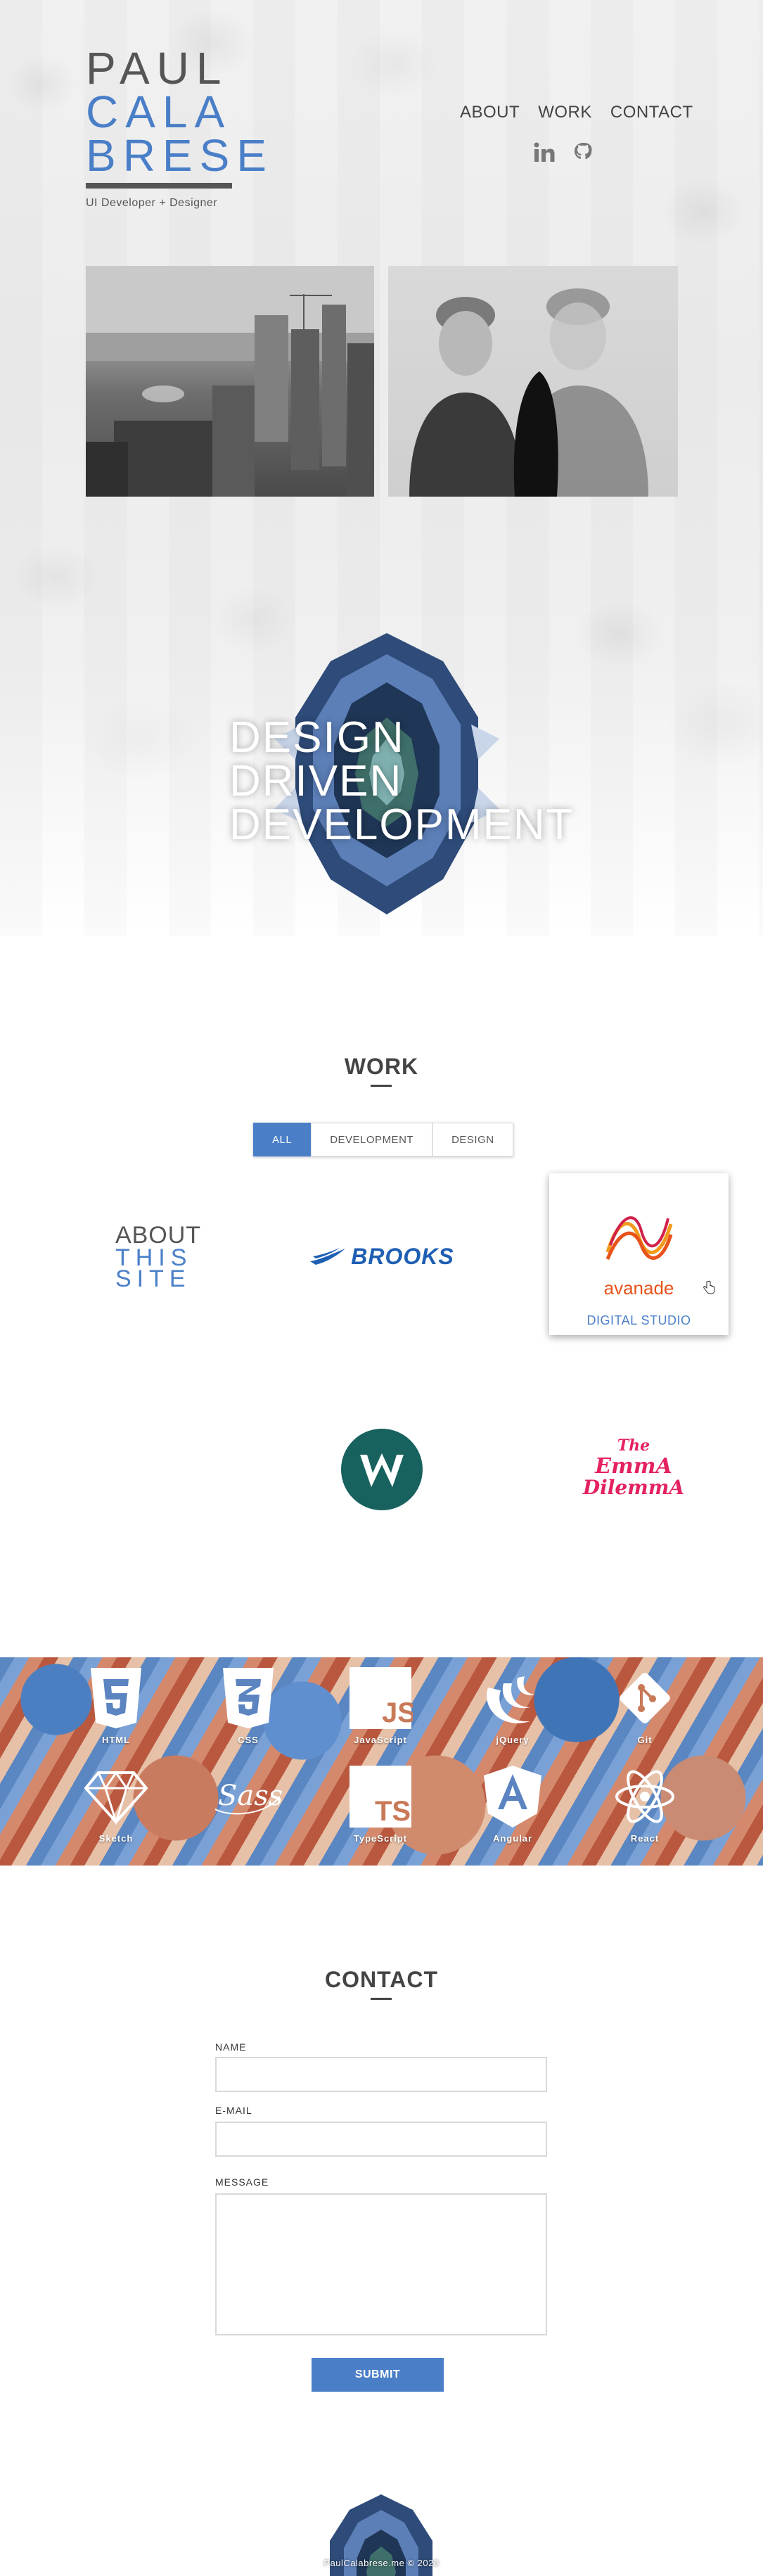  Describe the element at coordinates (544, 153) in the screenshot. I see `linkedin-icon` at that location.